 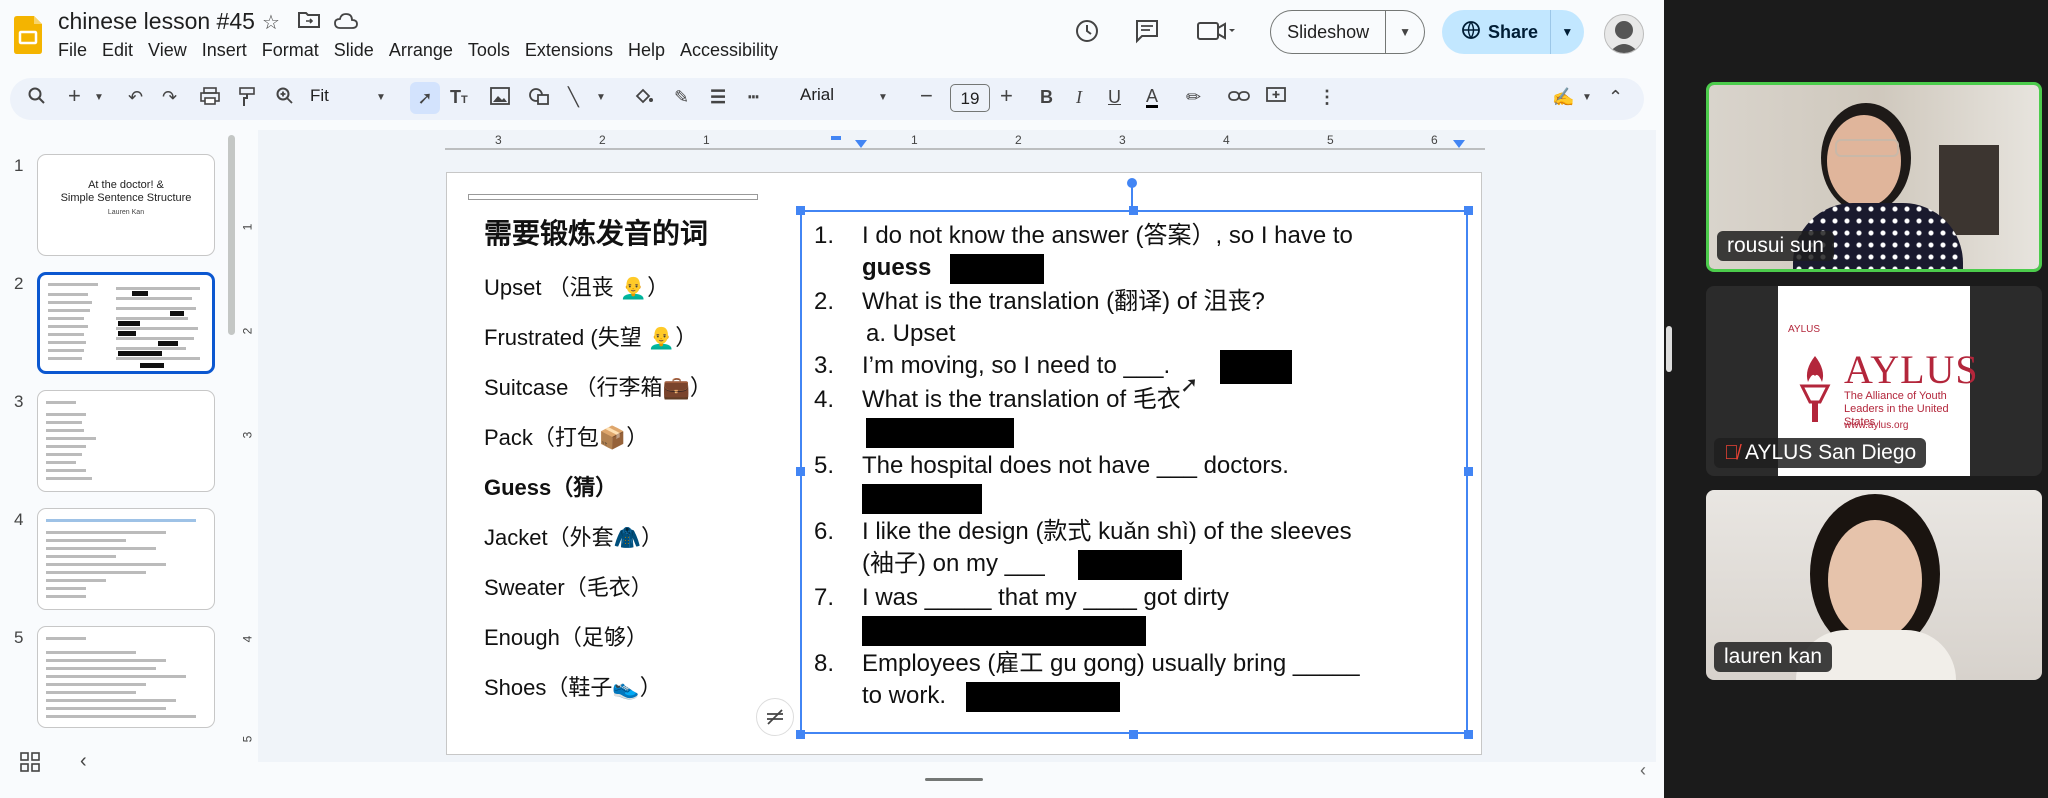 What do you see at coordinates (210, 98) in the screenshot?
I see `print-icon` at bounding box center [210, 98].